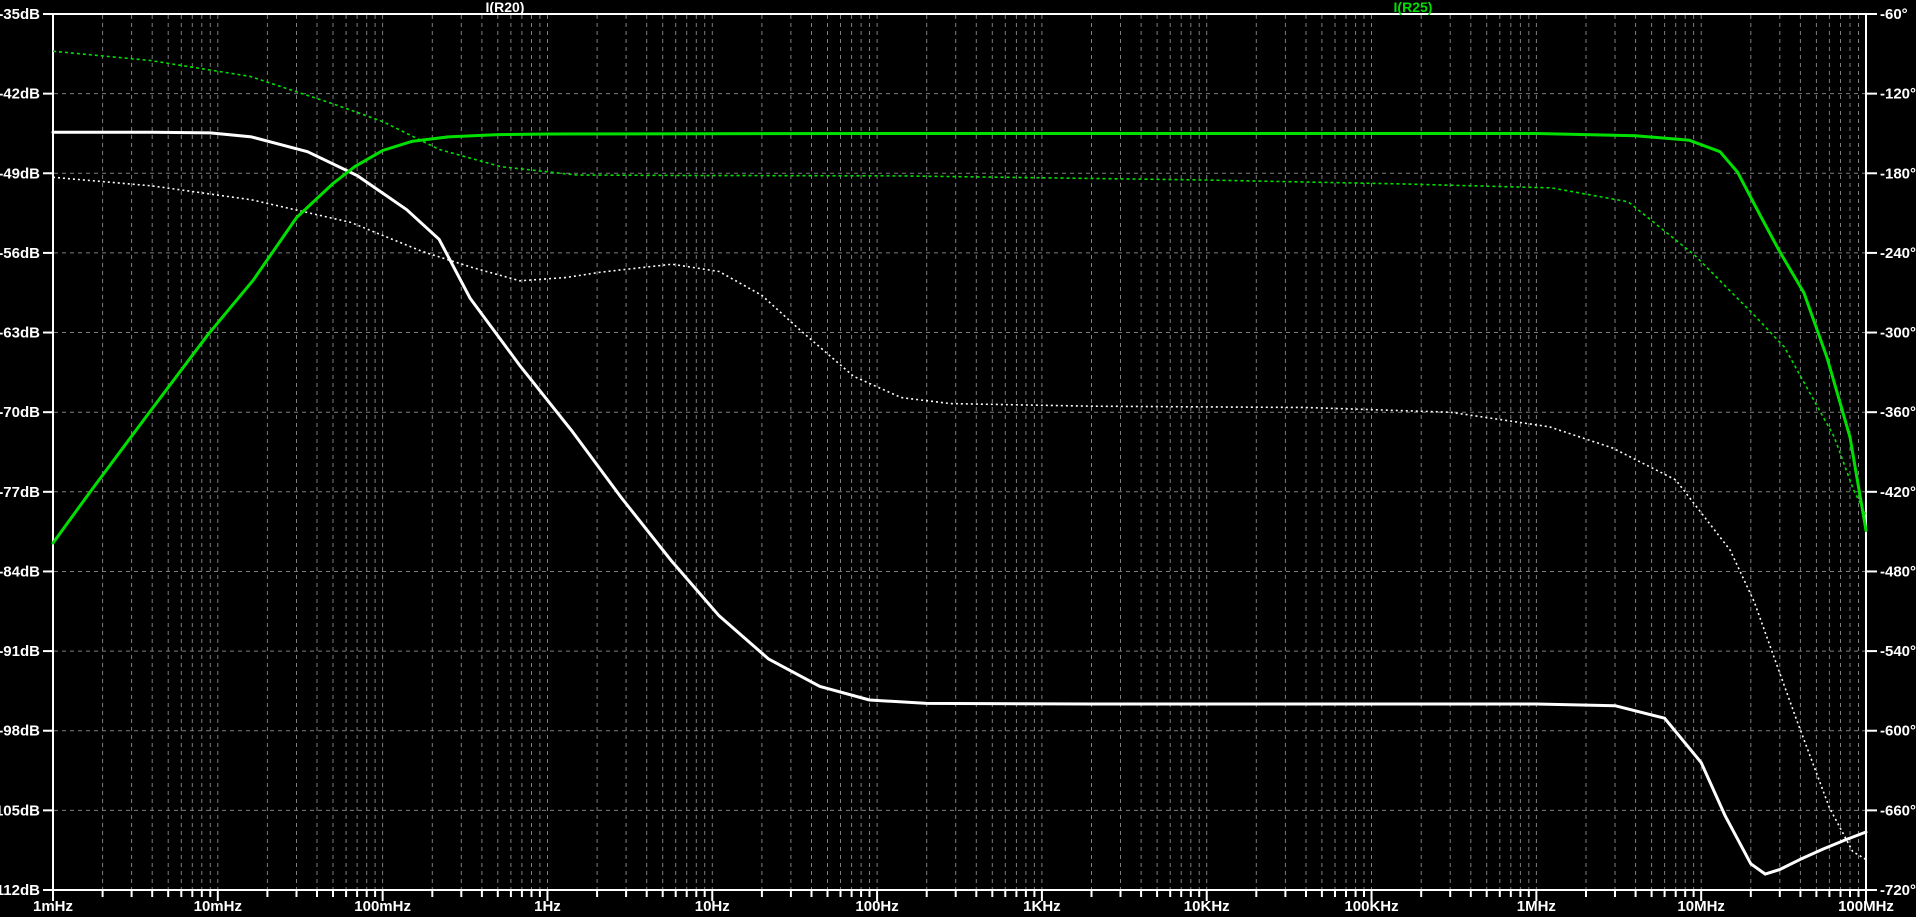 The width and height of the screenshot is (1916, 917). What do you see at coordinates (20, 492) in the screenshot?
I see `svg-text: -77dB` at bounding box center [20, 492].